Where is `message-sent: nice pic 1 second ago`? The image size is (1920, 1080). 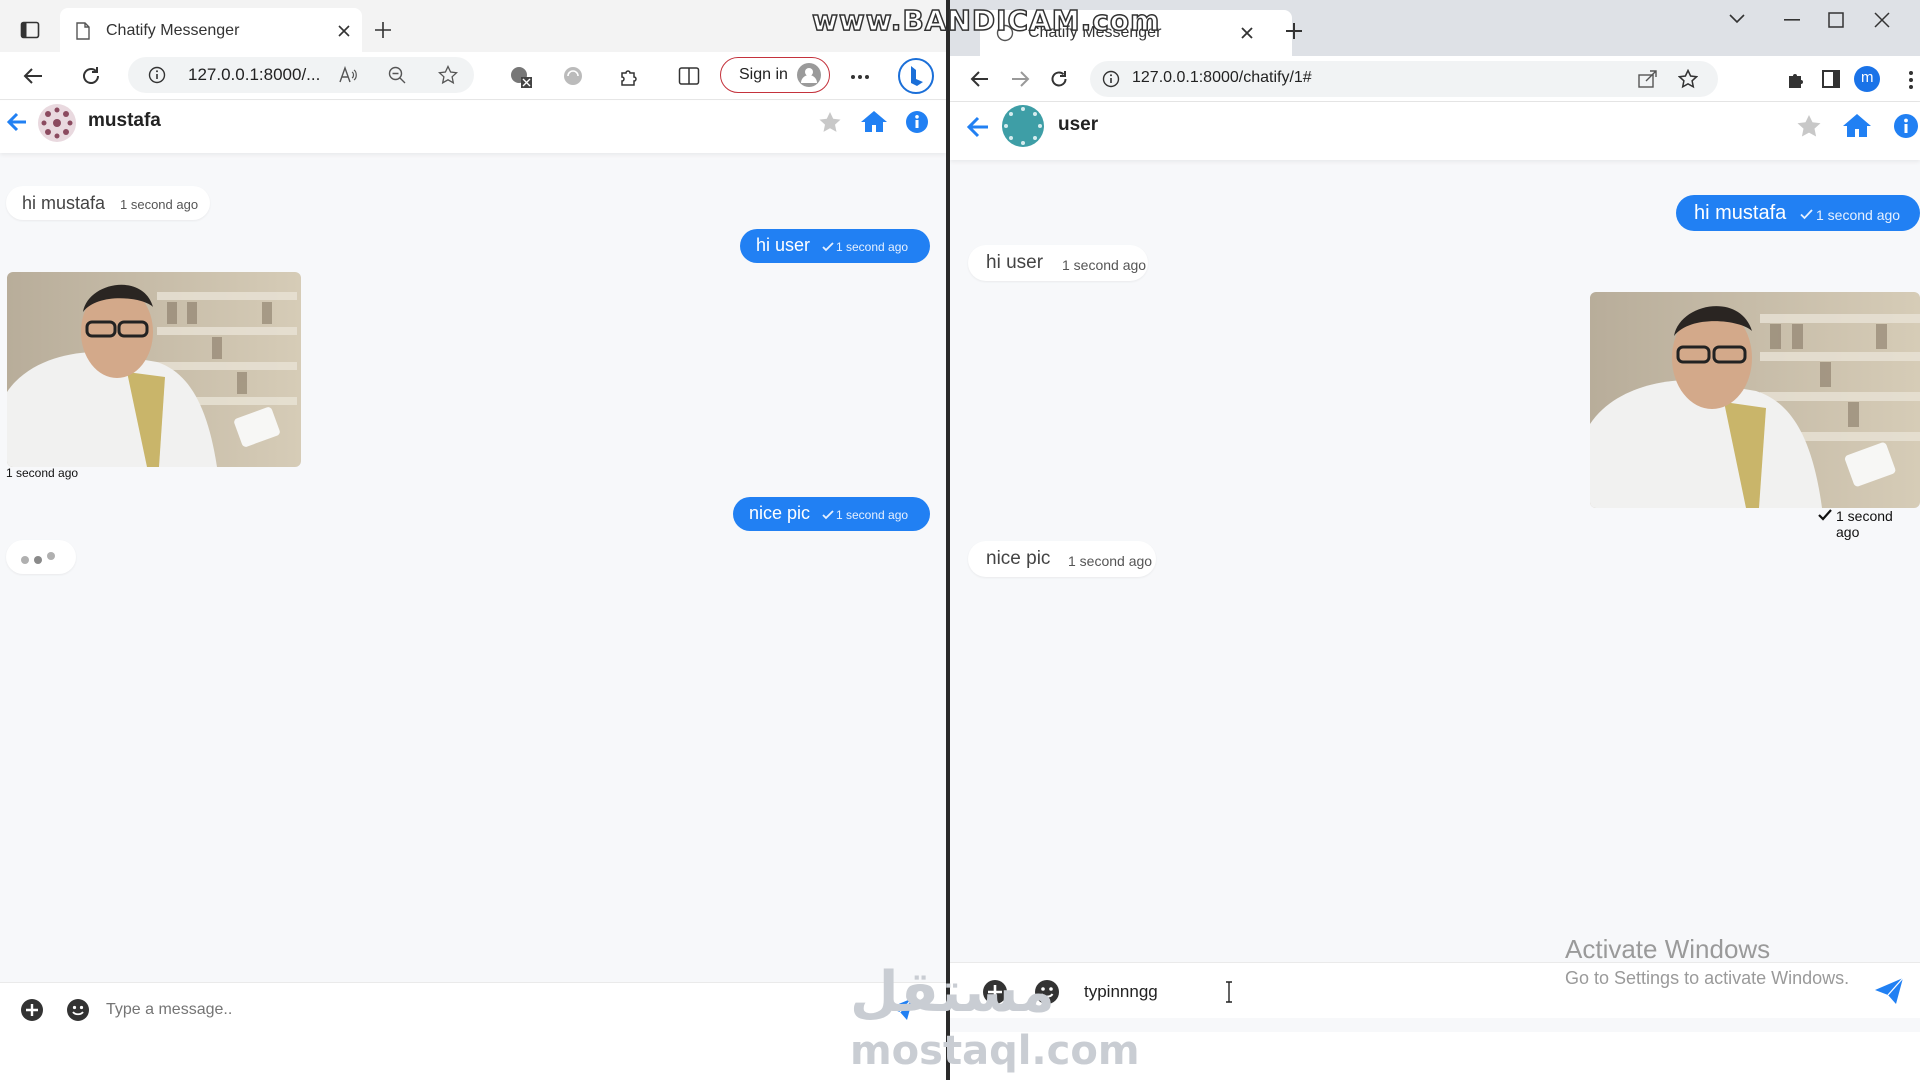 message-sent: nice pic 1 second ago is located at coordinates (831, 514).